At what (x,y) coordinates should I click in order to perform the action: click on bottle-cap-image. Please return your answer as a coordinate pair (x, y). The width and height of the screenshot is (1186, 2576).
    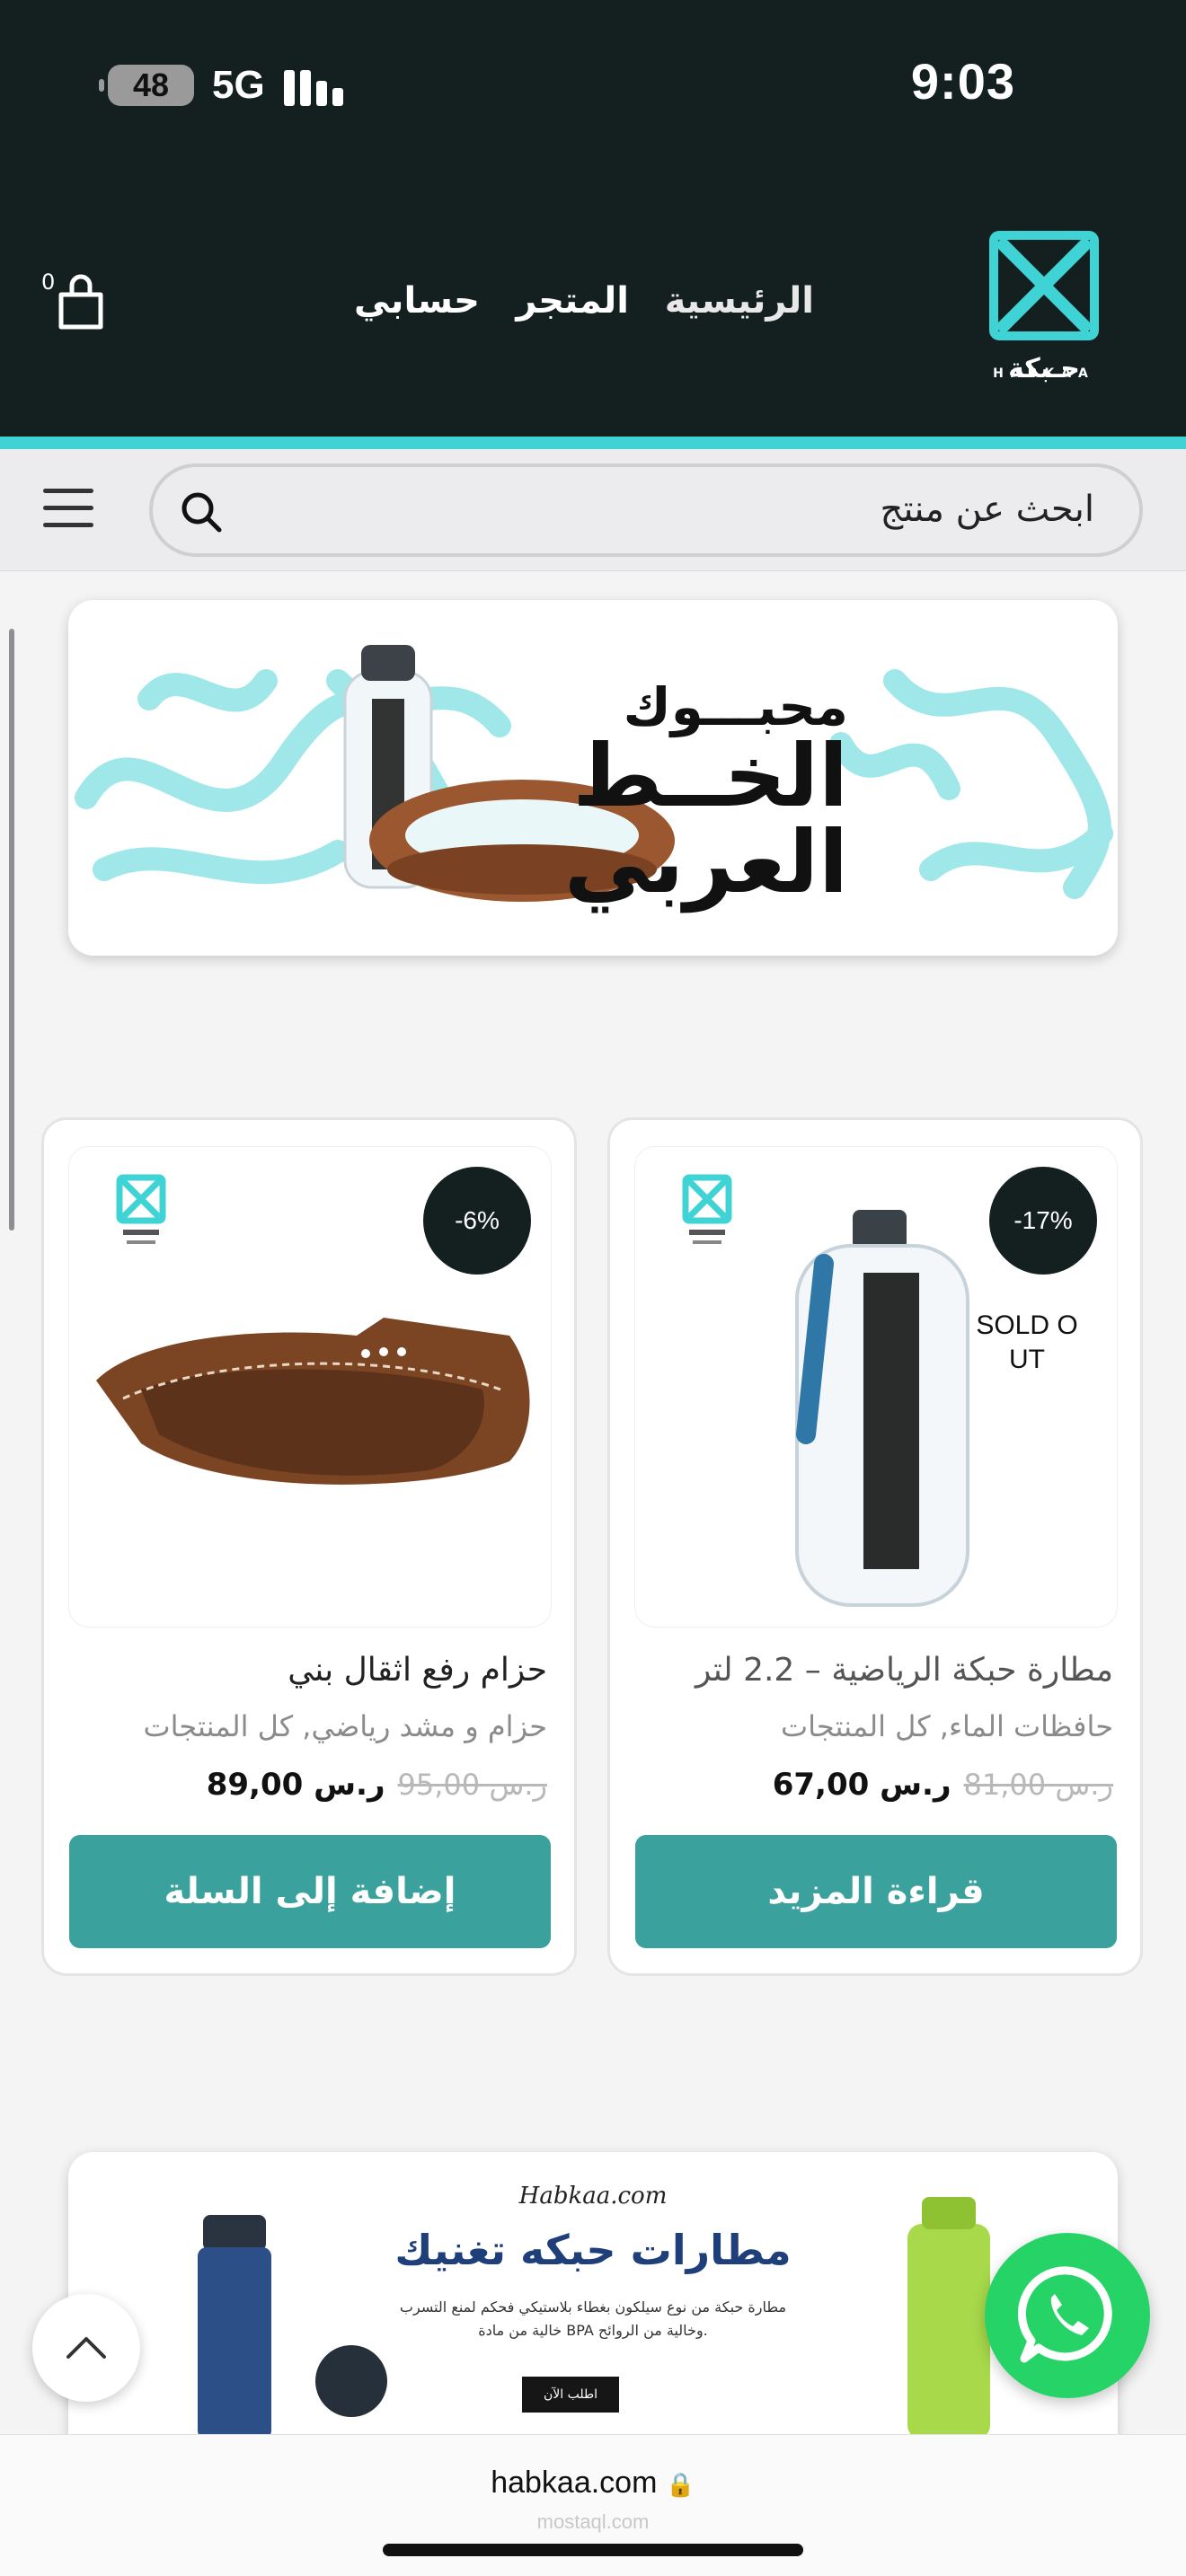
    Looking at the image, I should click on (351, 2381).